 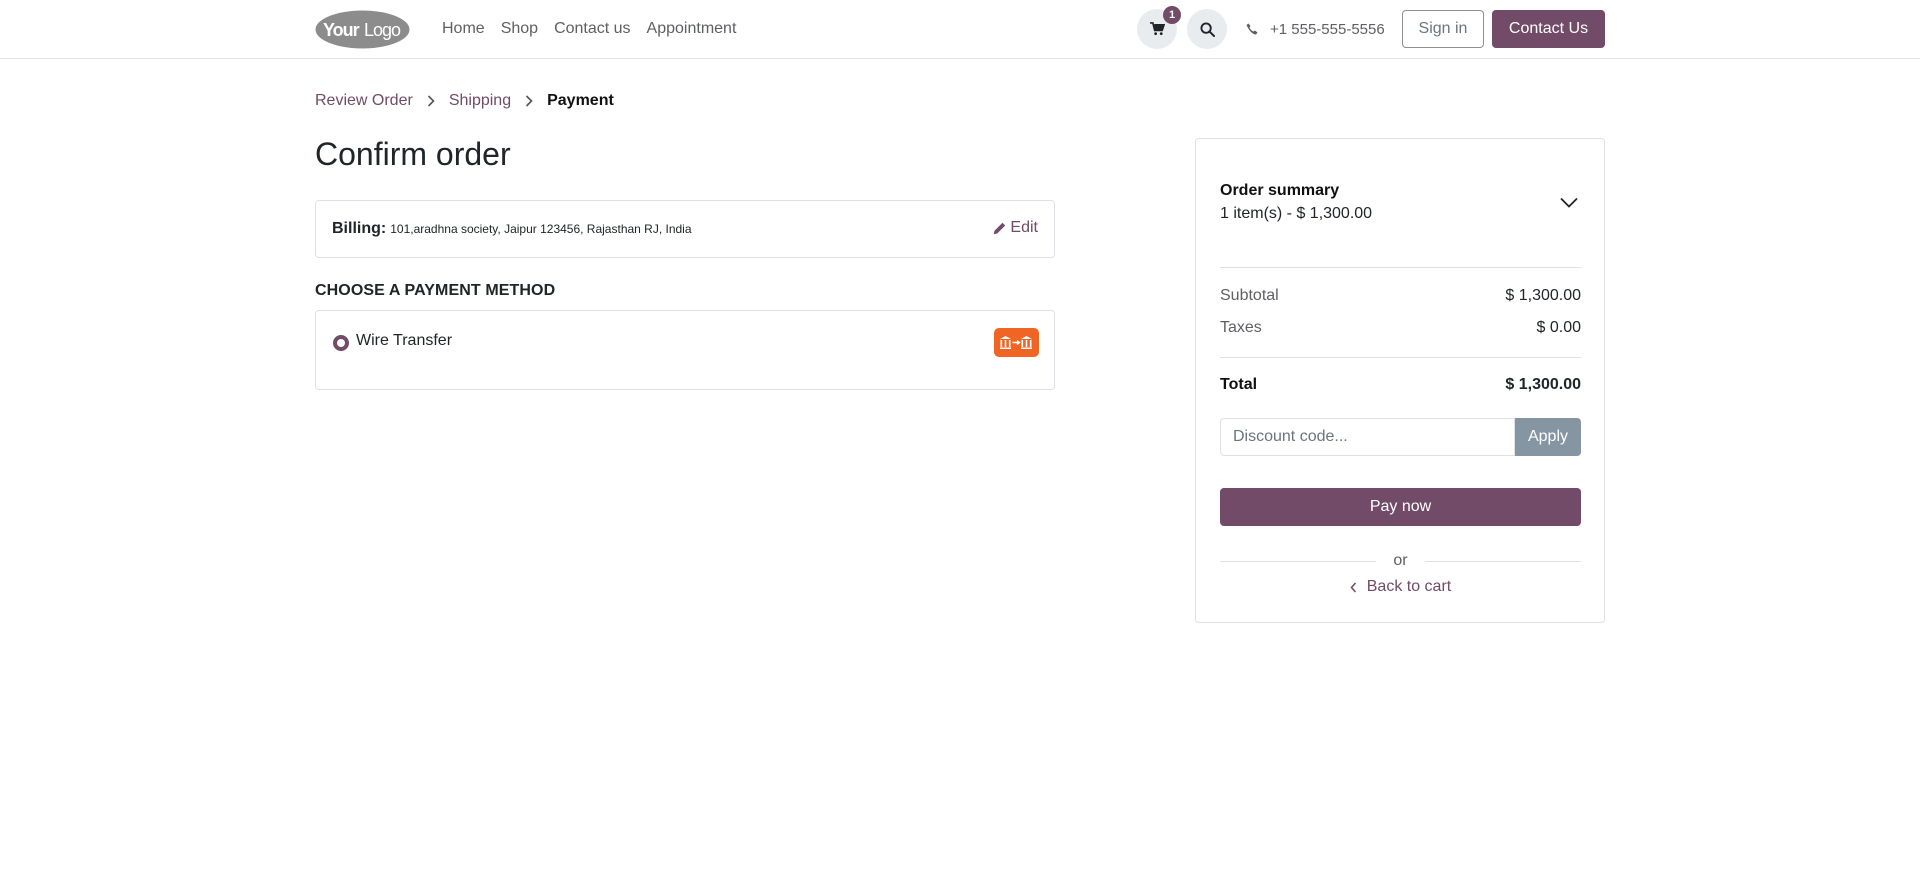 I want to click on breadcrumb-payment: Payment, so click(x=580, y=100).